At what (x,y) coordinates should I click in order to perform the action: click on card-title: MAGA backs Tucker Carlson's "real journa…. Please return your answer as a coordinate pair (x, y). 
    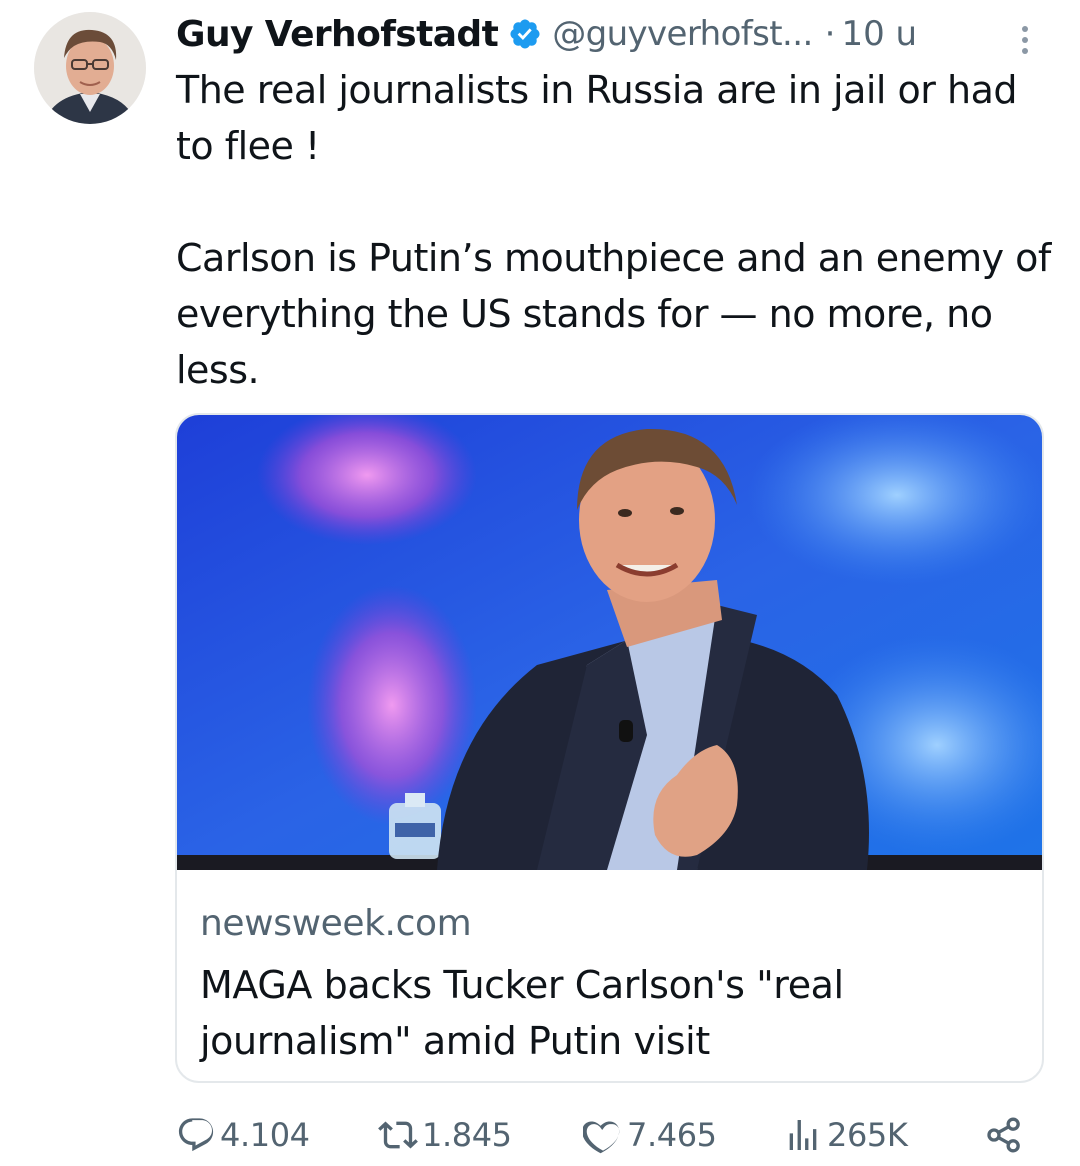
    Looking at the image, I should click on (522, 1013).